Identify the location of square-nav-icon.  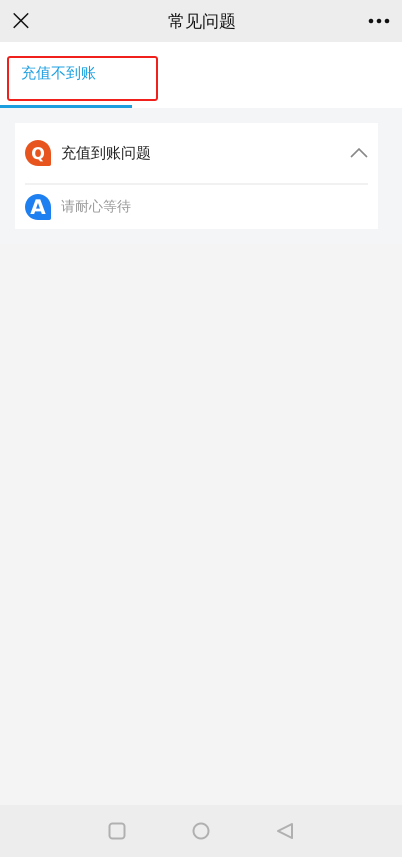
(117, 831).